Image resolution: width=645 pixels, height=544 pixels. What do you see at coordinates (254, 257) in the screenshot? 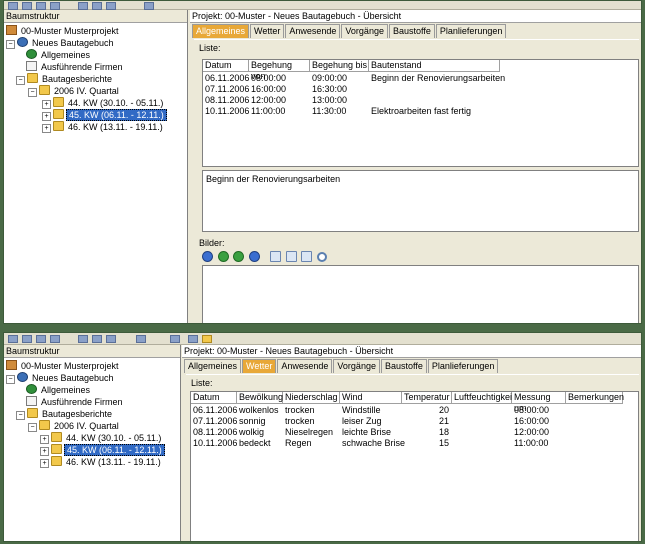
I see `last-image-icon` at bounding box center [254, 257].